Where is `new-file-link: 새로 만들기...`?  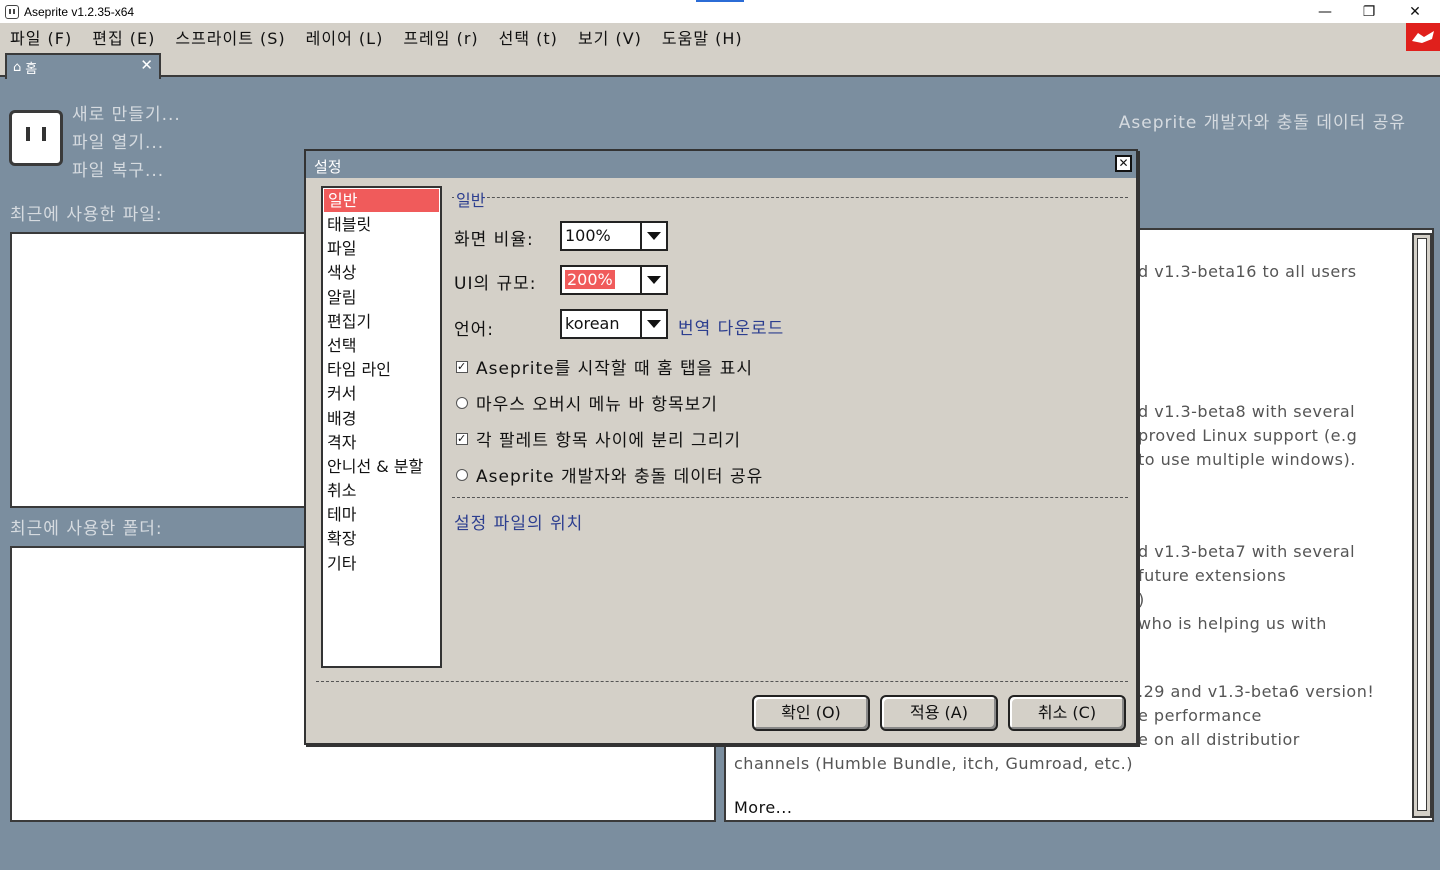 new-file-link: 새로 만들기... is located at coordinates (126, 112).